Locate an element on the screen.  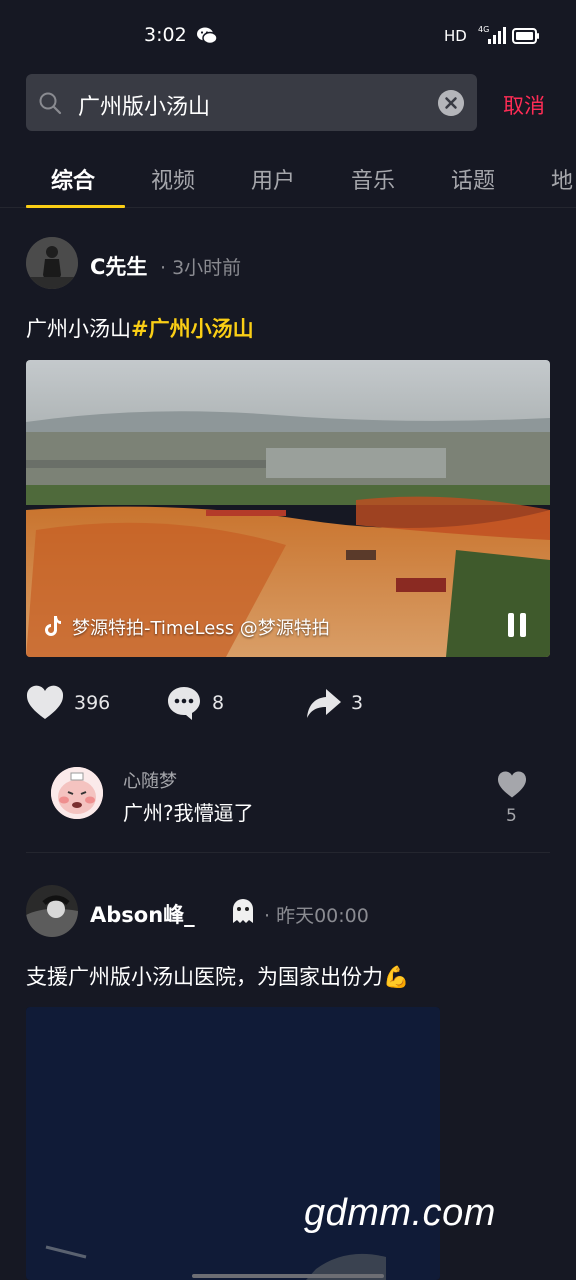
share-count: 3 is located at coordinates (357, 703).